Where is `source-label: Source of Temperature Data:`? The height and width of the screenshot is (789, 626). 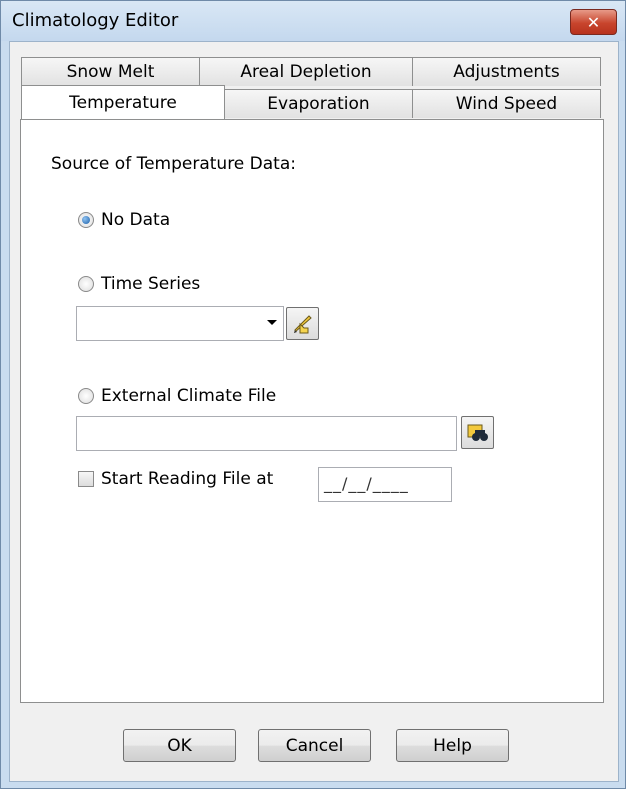 source-label: Source of Temperature Data: is located at coordinates (173, 164).